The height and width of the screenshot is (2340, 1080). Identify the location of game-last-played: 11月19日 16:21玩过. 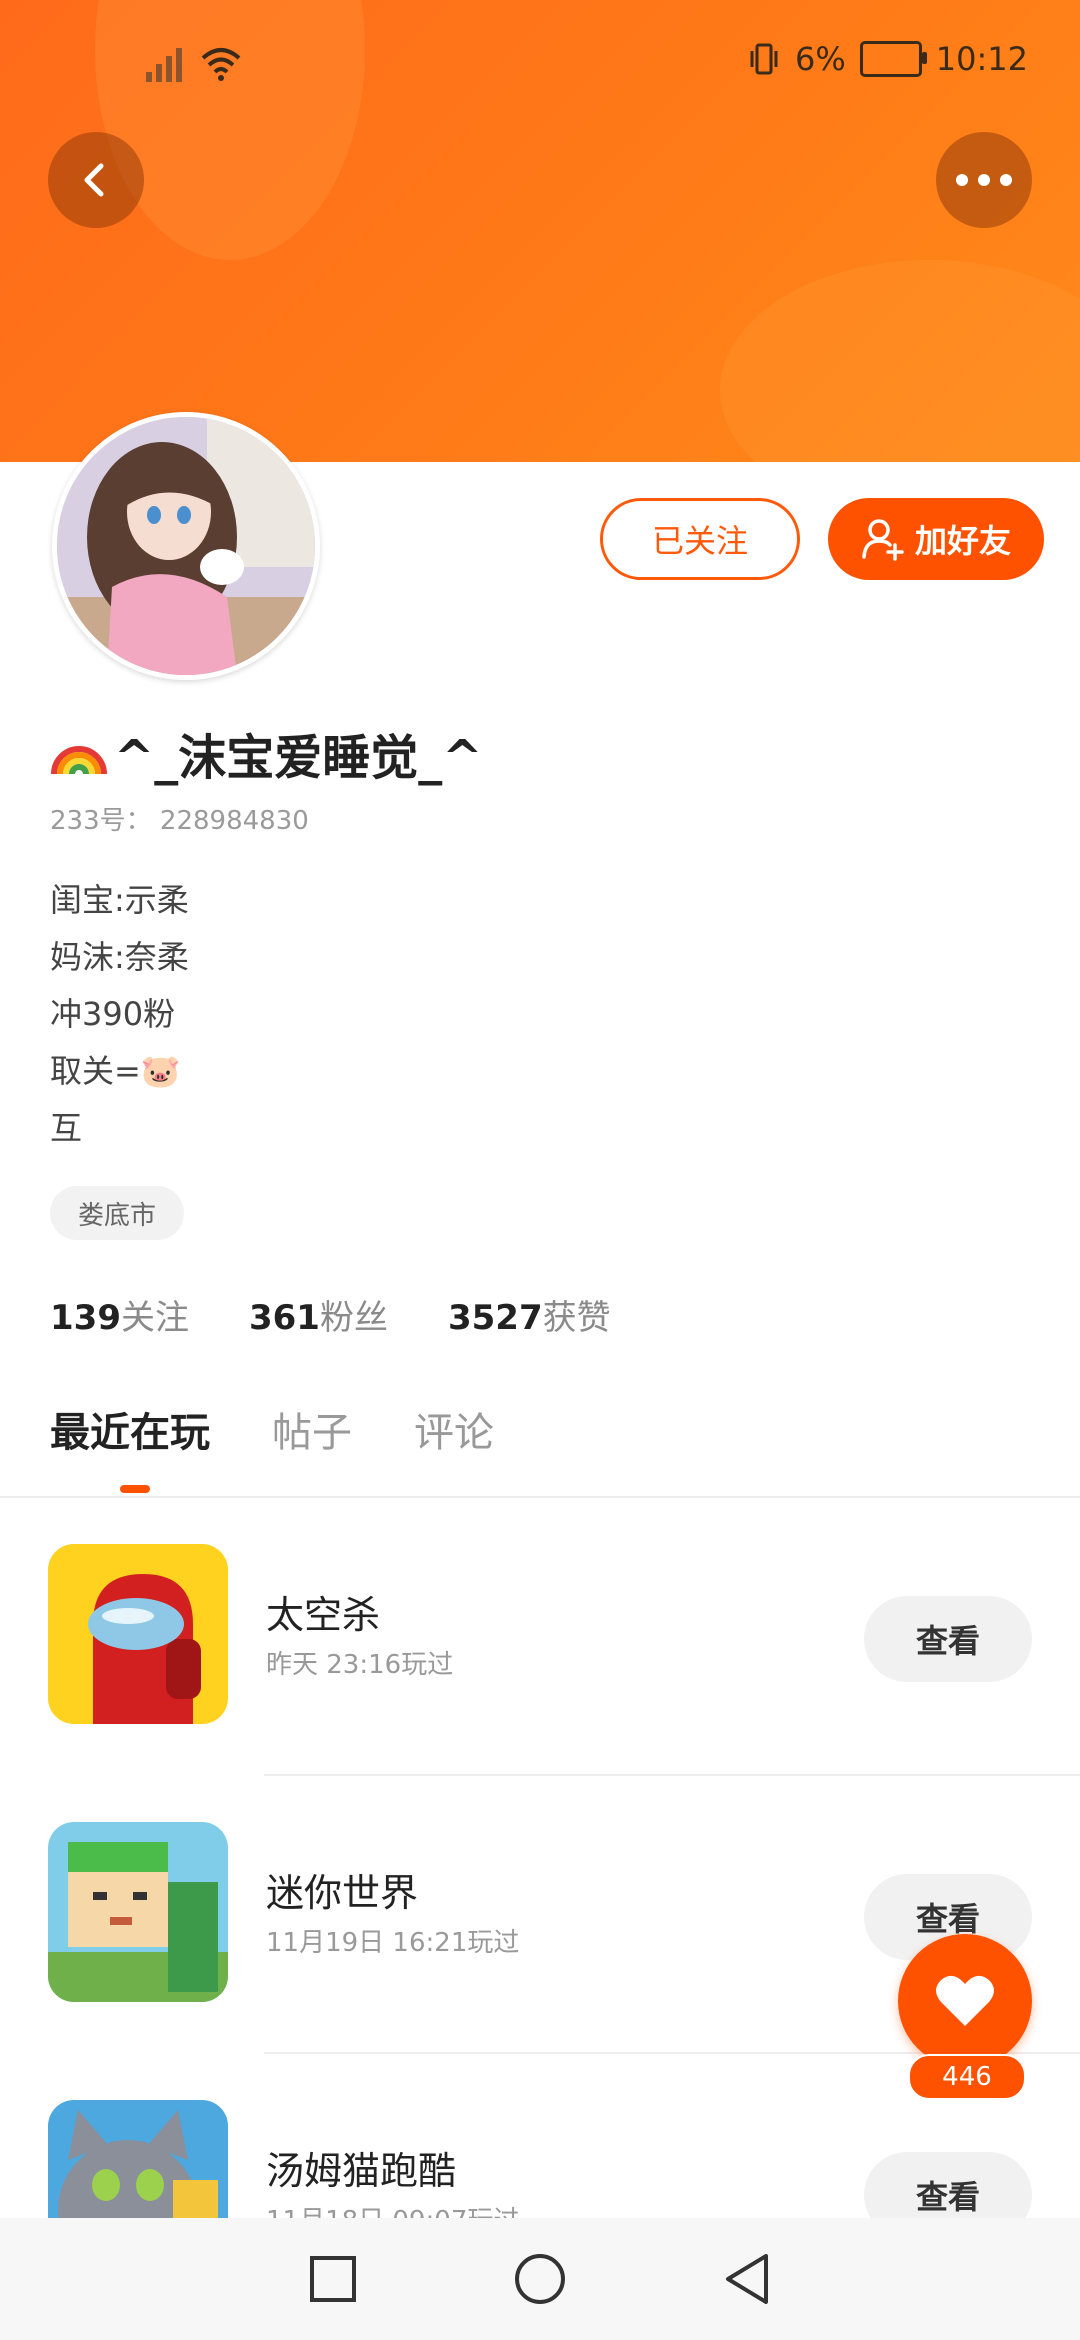
(393, 1943).